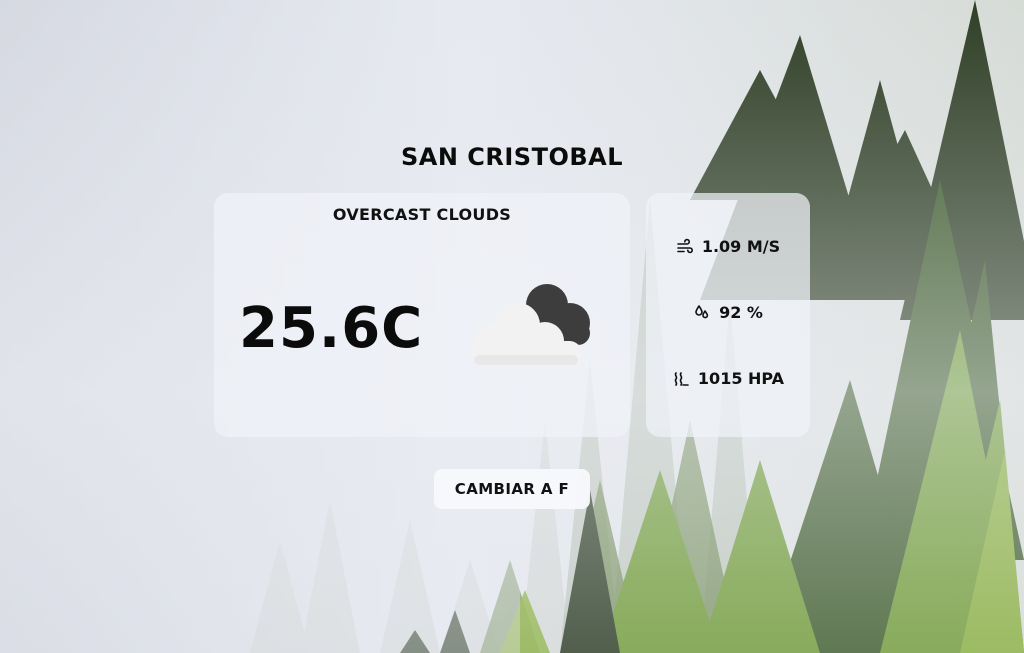 Image resolution: width=1024 pixels, height=653 pixels. What do you see at coordinates (741, 378) in the screenshot?
I see `pressure-value: 1015 HPA` at bounding box center [741, 378].